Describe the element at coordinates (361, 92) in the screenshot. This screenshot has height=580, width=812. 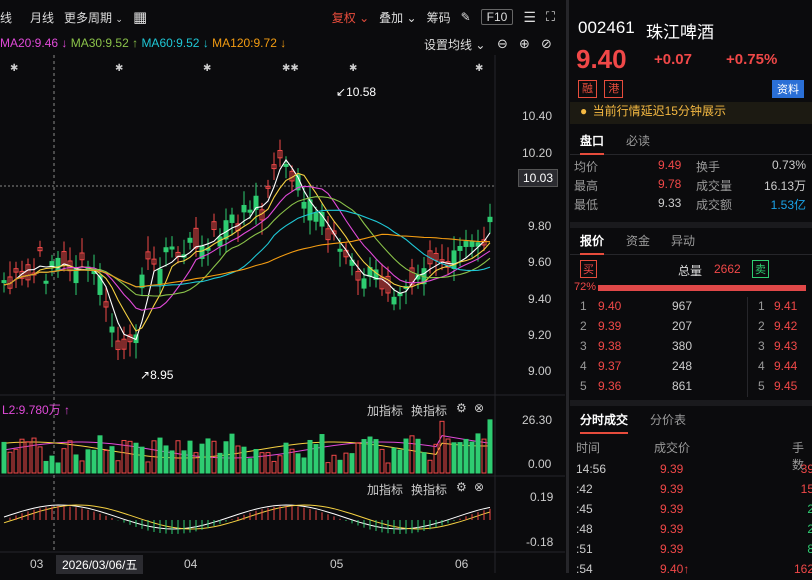
I see `high-value: 10.58` at that location.